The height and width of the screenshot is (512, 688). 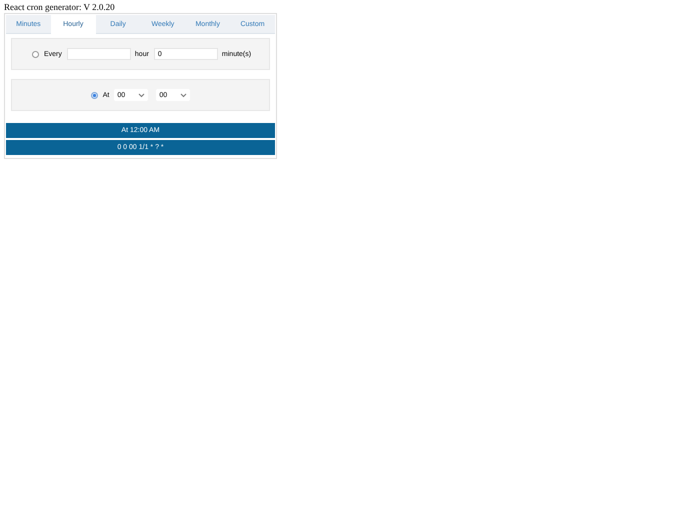 I want to click on hours-input, so click(x=98, y=54).